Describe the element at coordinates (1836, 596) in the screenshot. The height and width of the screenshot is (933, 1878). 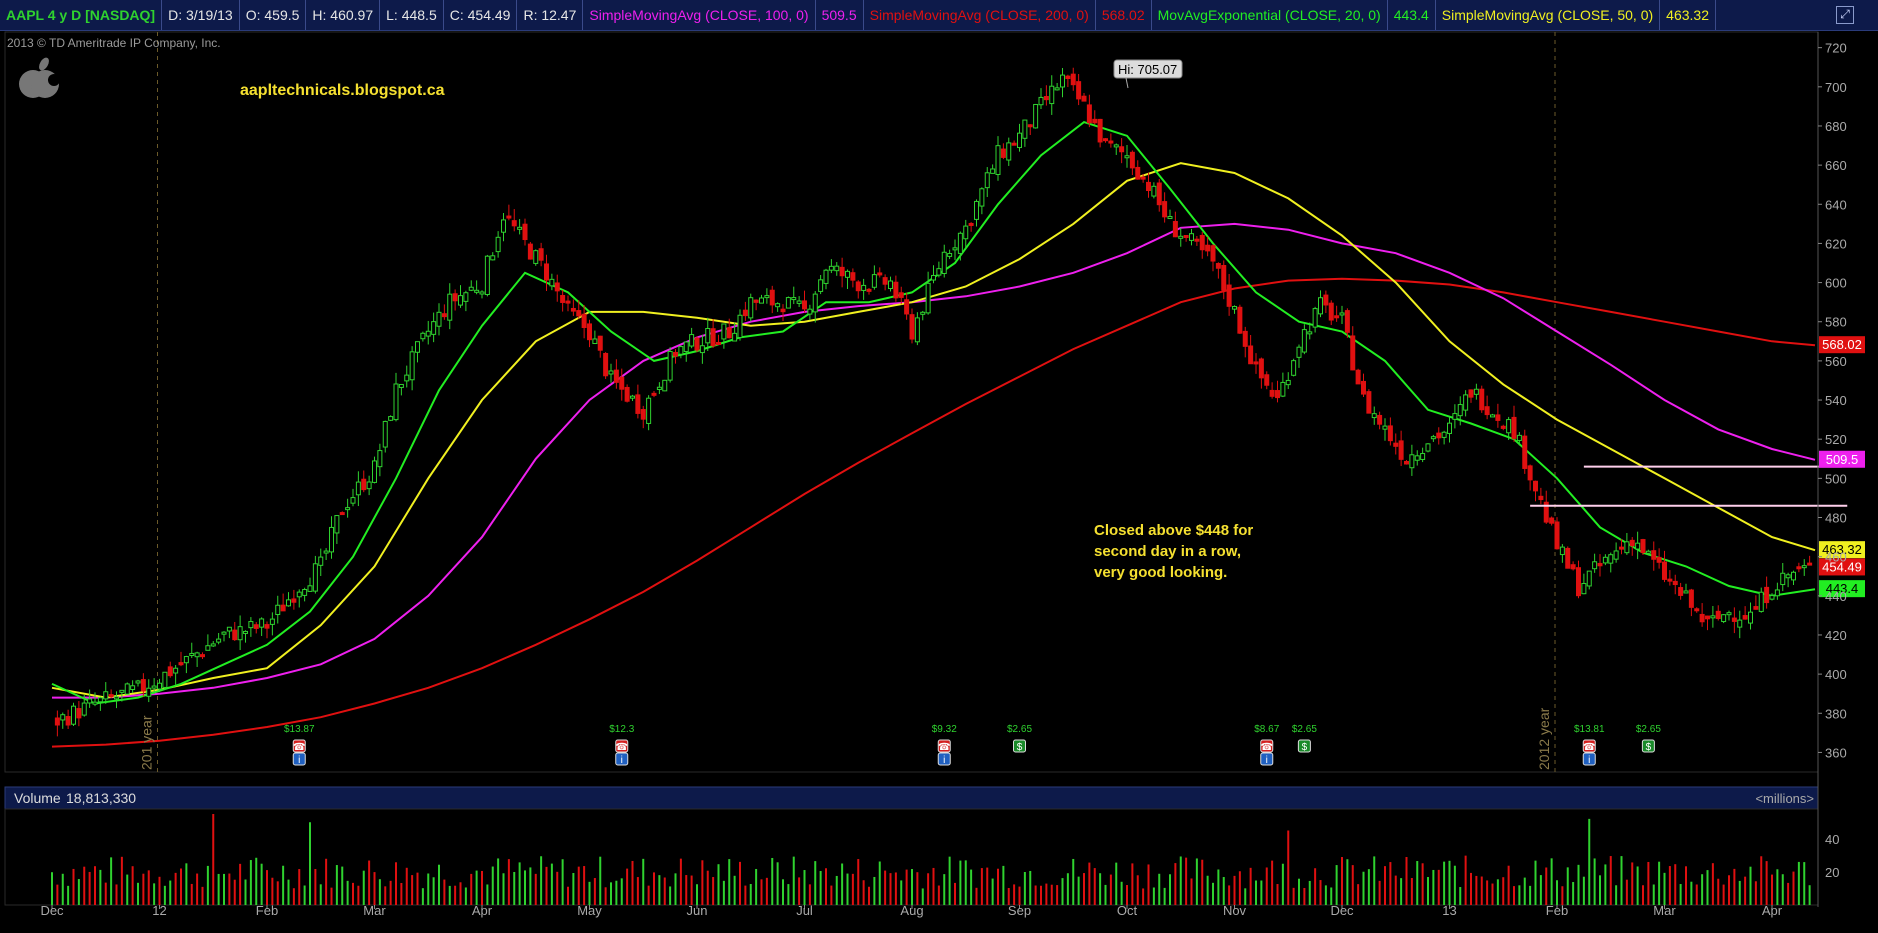
I see `y-tick-label: 440` at that location.